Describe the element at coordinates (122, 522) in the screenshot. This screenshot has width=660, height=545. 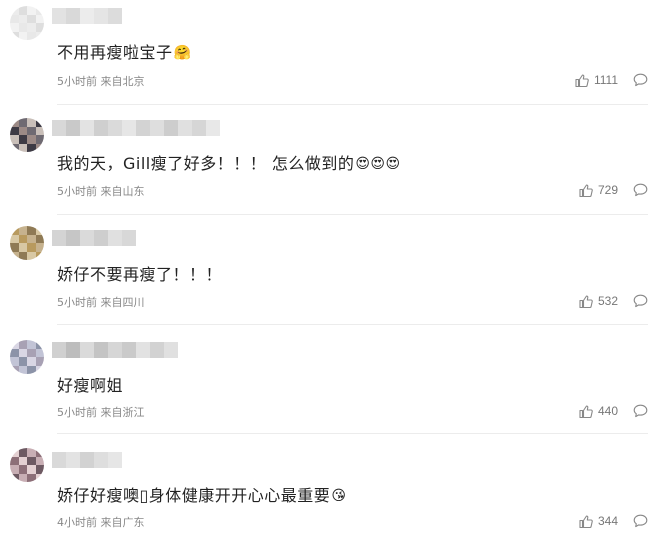
I see `comment-location: 来自广东` at that location.